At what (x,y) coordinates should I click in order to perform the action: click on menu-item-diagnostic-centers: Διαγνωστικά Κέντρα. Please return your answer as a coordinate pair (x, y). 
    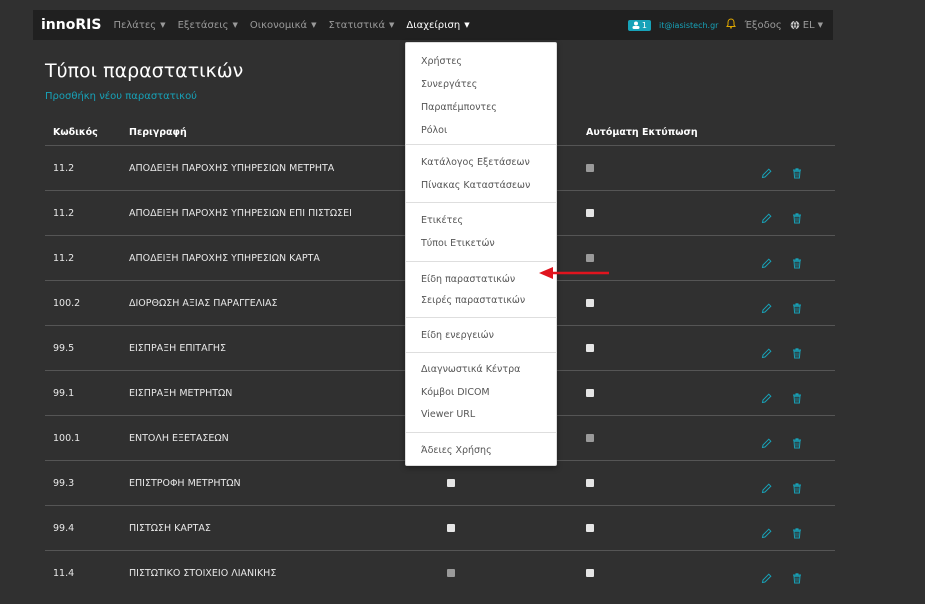
    Looking at the image, I should click on (470, 369).